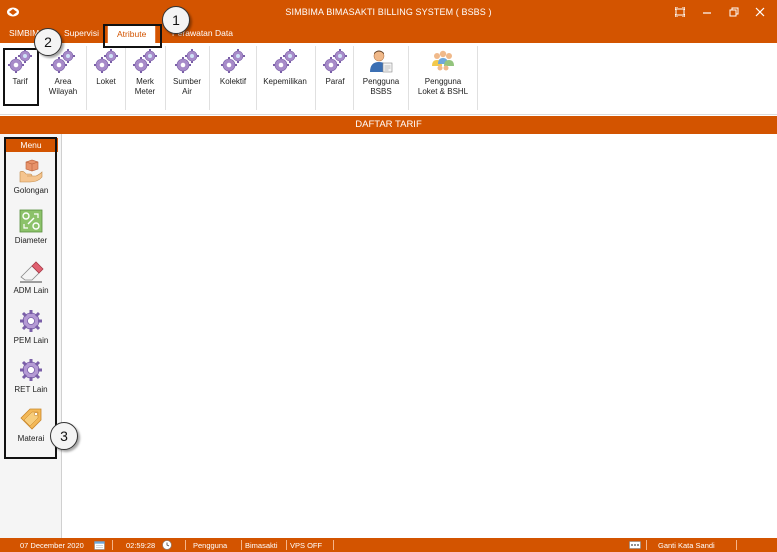  I want to click on ribbon-kepemilikan-label: Kepemilikan, so click(285, 81).